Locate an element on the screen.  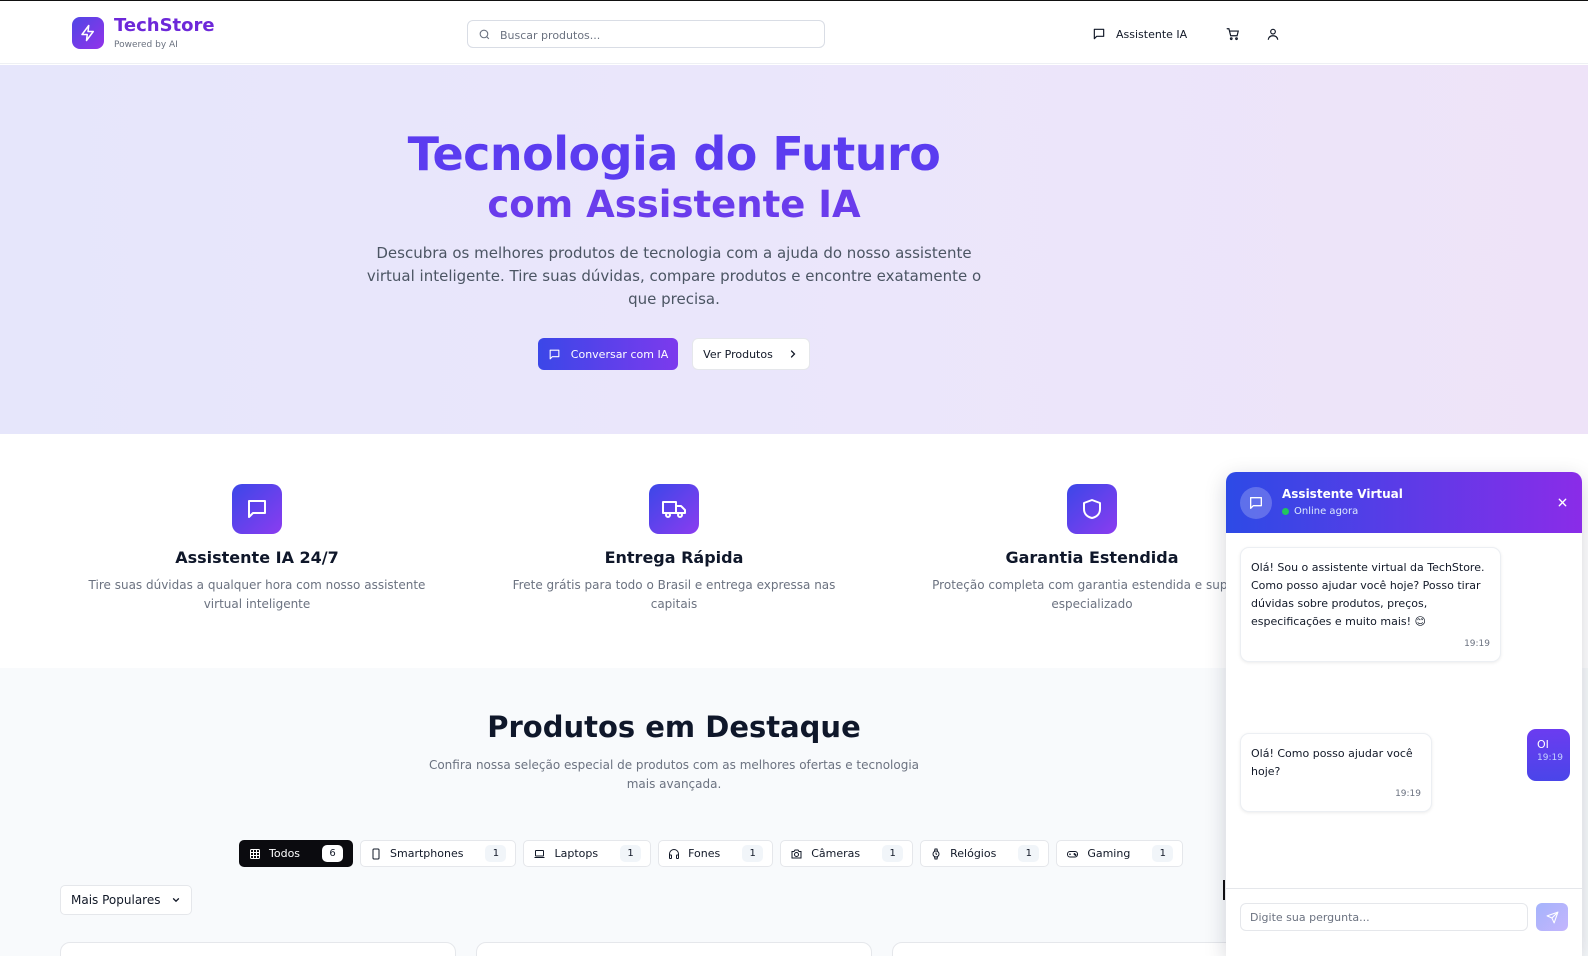
chat-status: Online agora is located at coordinates (1320, 511).